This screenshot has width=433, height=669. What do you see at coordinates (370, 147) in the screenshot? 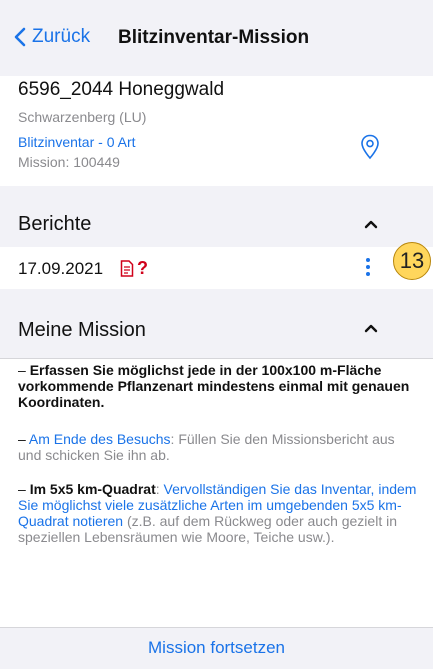
I see `location-pin-icon` at bounding box center [370, 147].